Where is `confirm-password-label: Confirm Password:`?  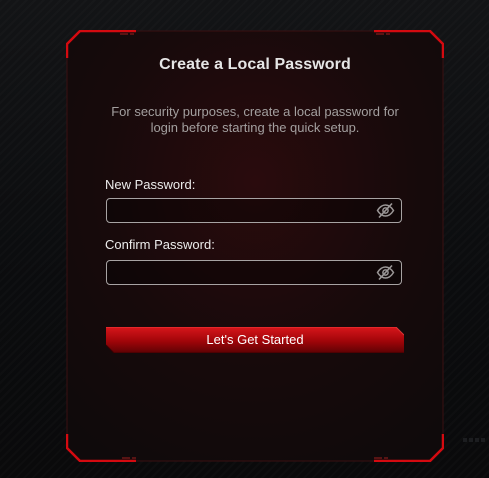
confirm-password-label: Confirm Password: is located at coordinates (160, 244).